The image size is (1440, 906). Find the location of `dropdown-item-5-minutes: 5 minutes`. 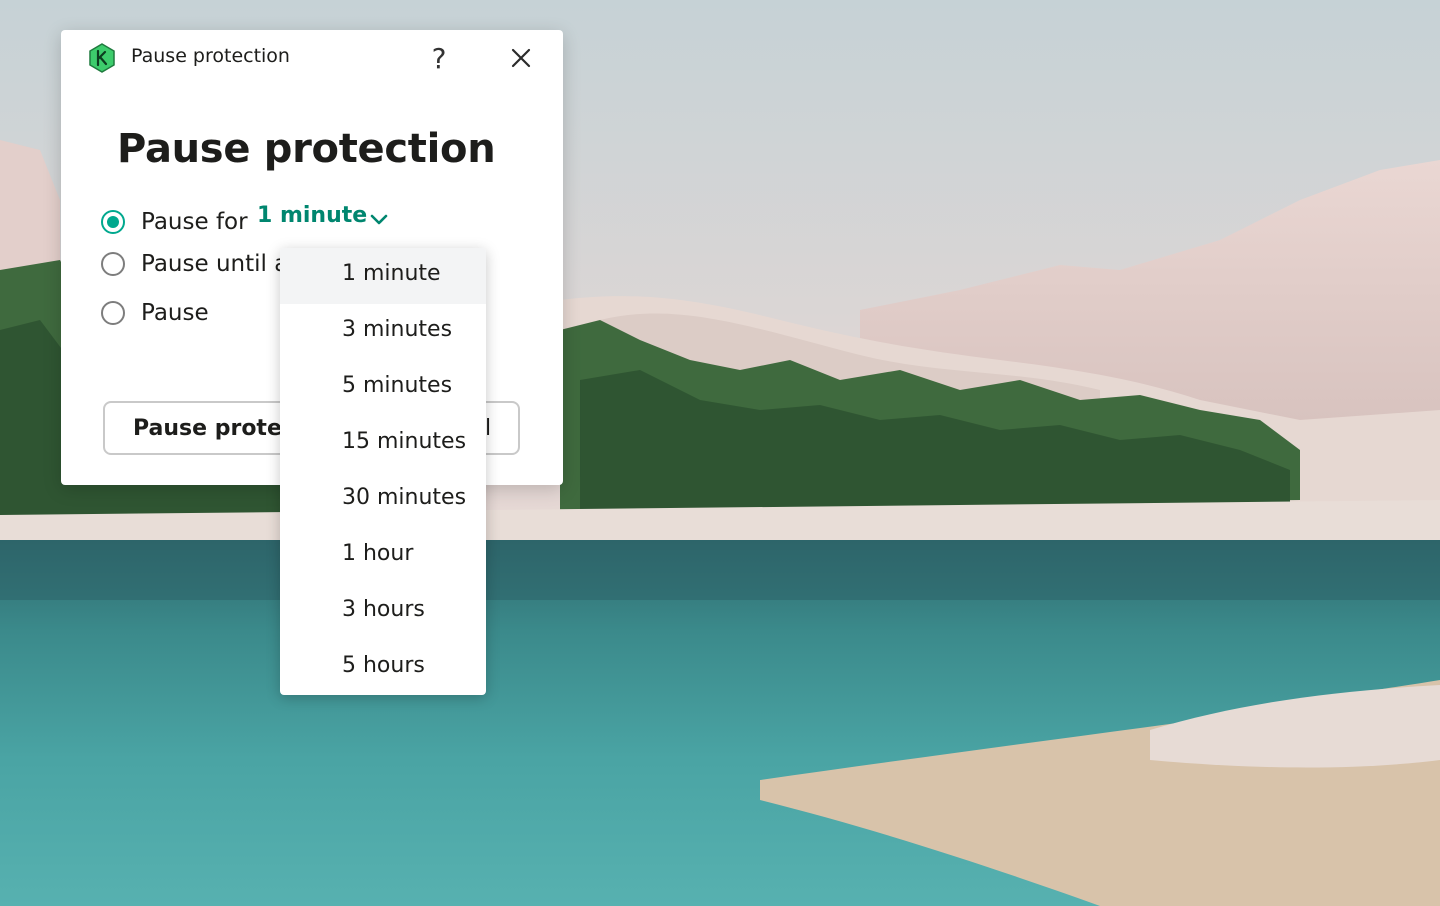

dropdown-item-5-minutes: 5 minutes is located at coordinates (383, 388).